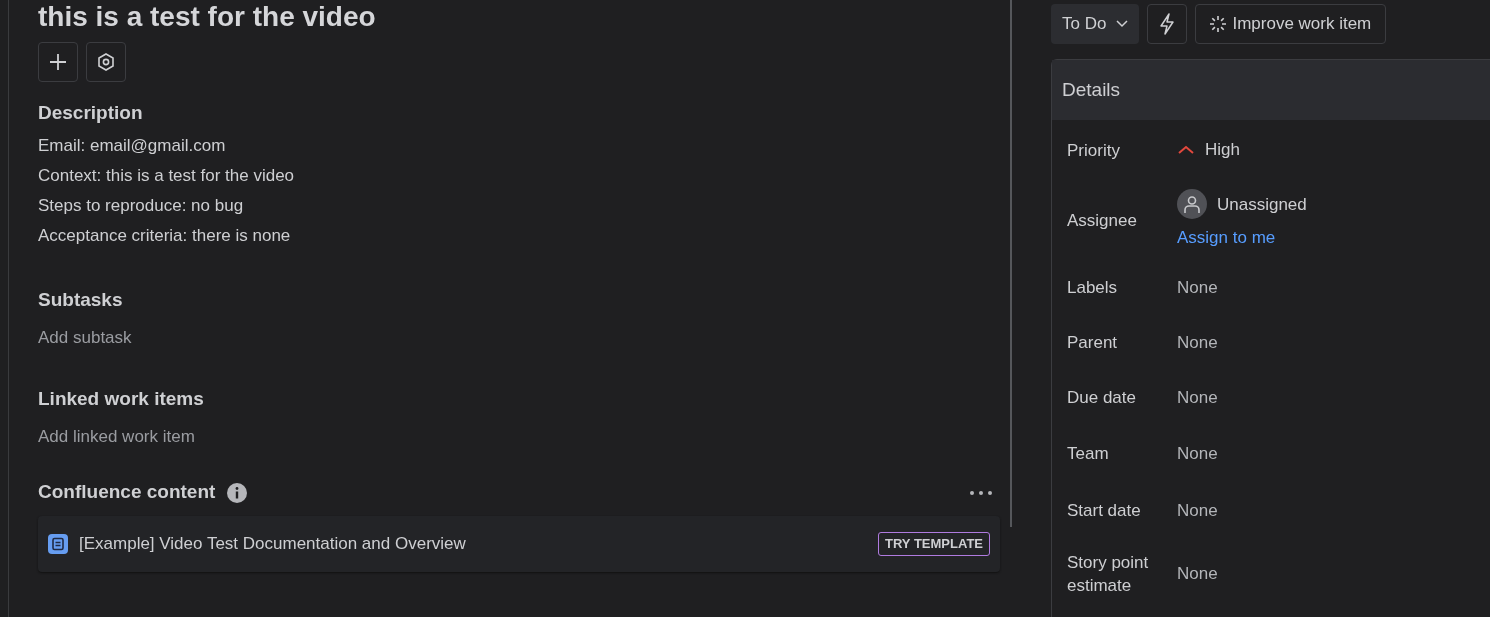 This screenshot has width=1490, height=617. Describe the element at coordinates (1094, 150) in the screenshot. I see `field-label: Priority` at that location.